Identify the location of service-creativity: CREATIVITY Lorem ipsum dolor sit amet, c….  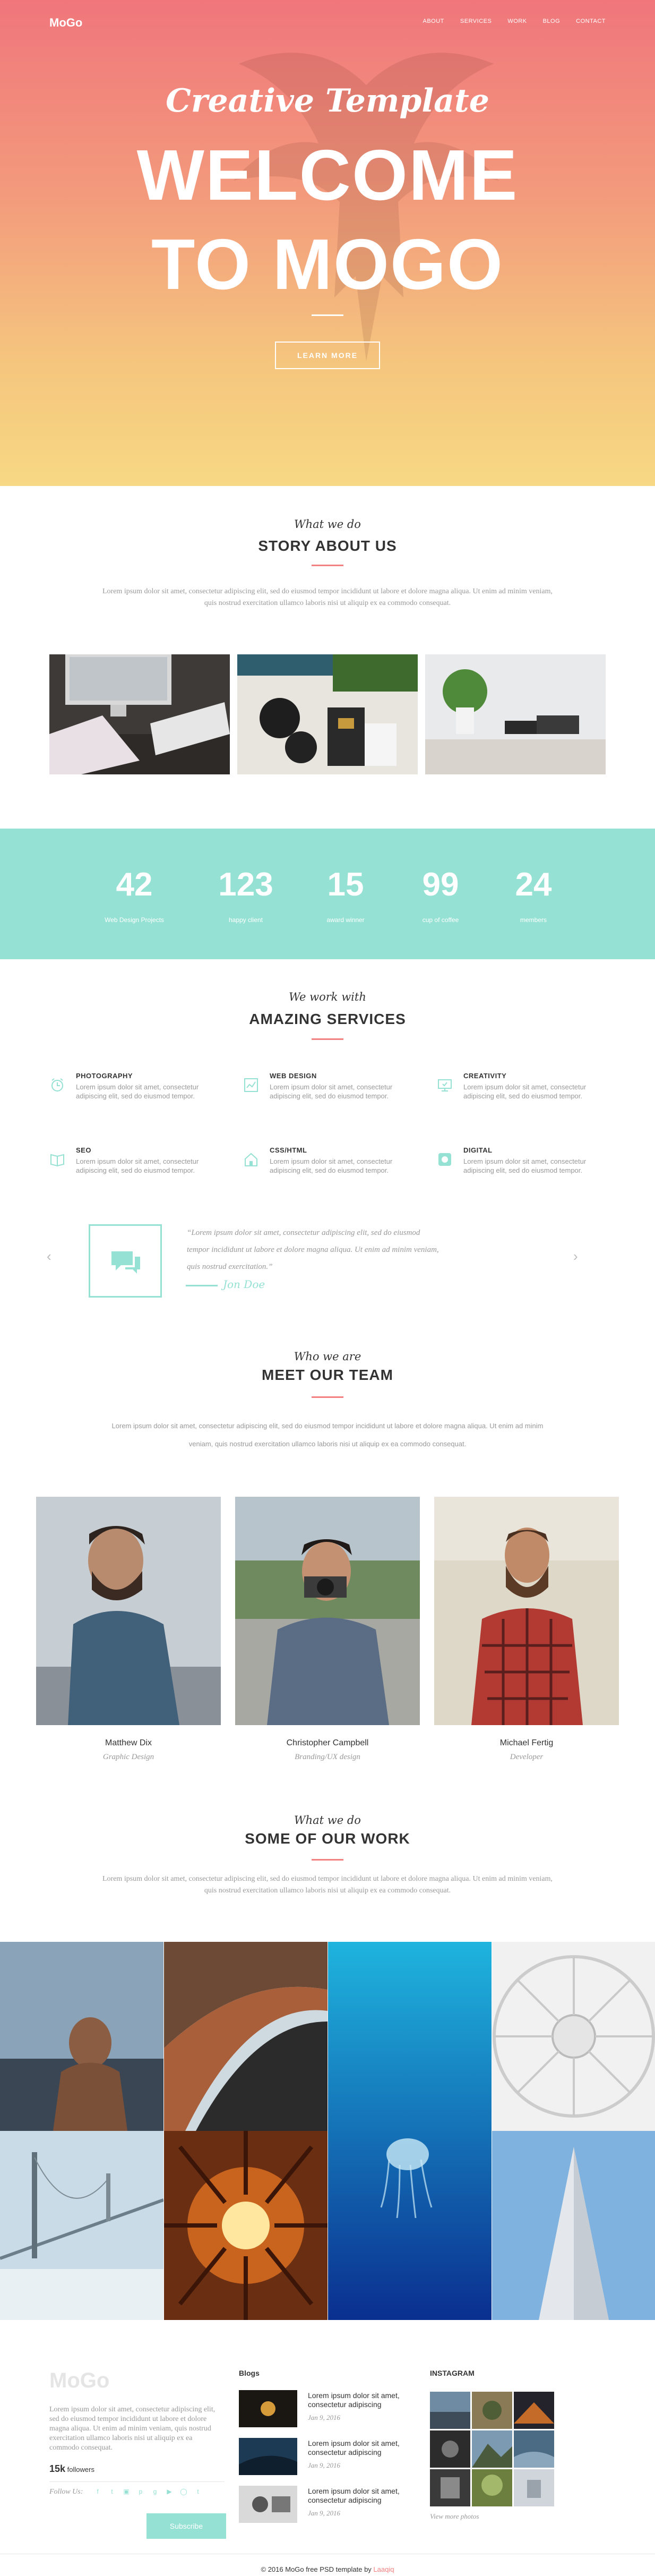
(516, 1093).